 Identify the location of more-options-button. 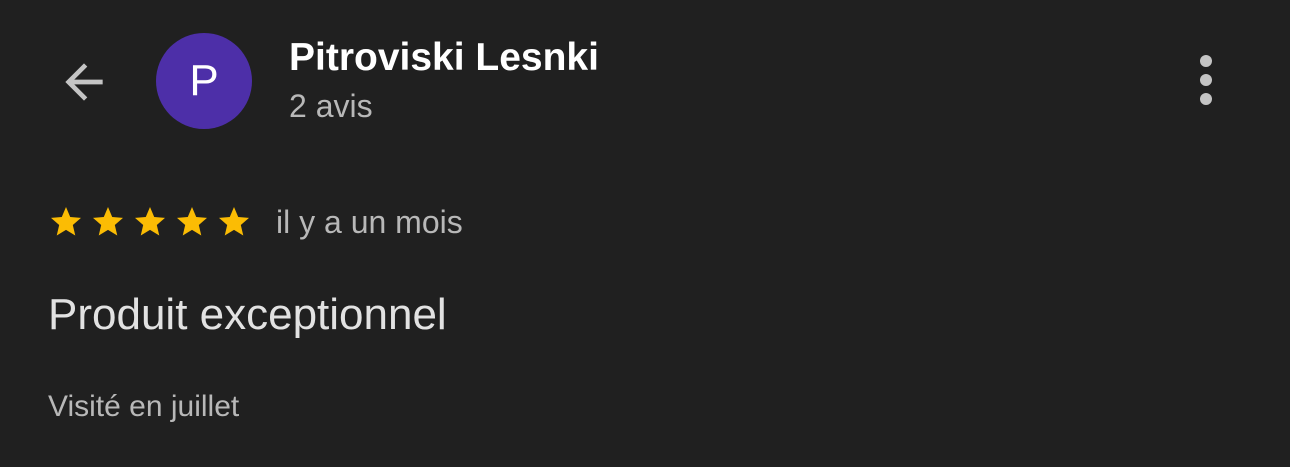
(1206, 81).